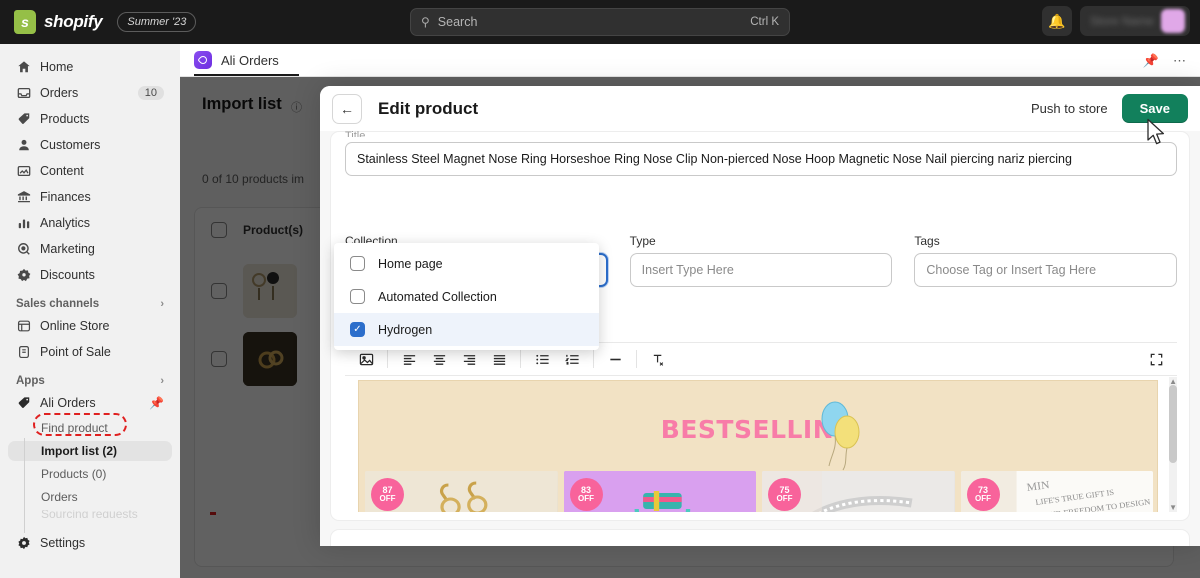 The image size is (1200, 578). Describe the element at coordinates (23, 93) in the screenshot. I see `orders-inbox-icon` at that location.